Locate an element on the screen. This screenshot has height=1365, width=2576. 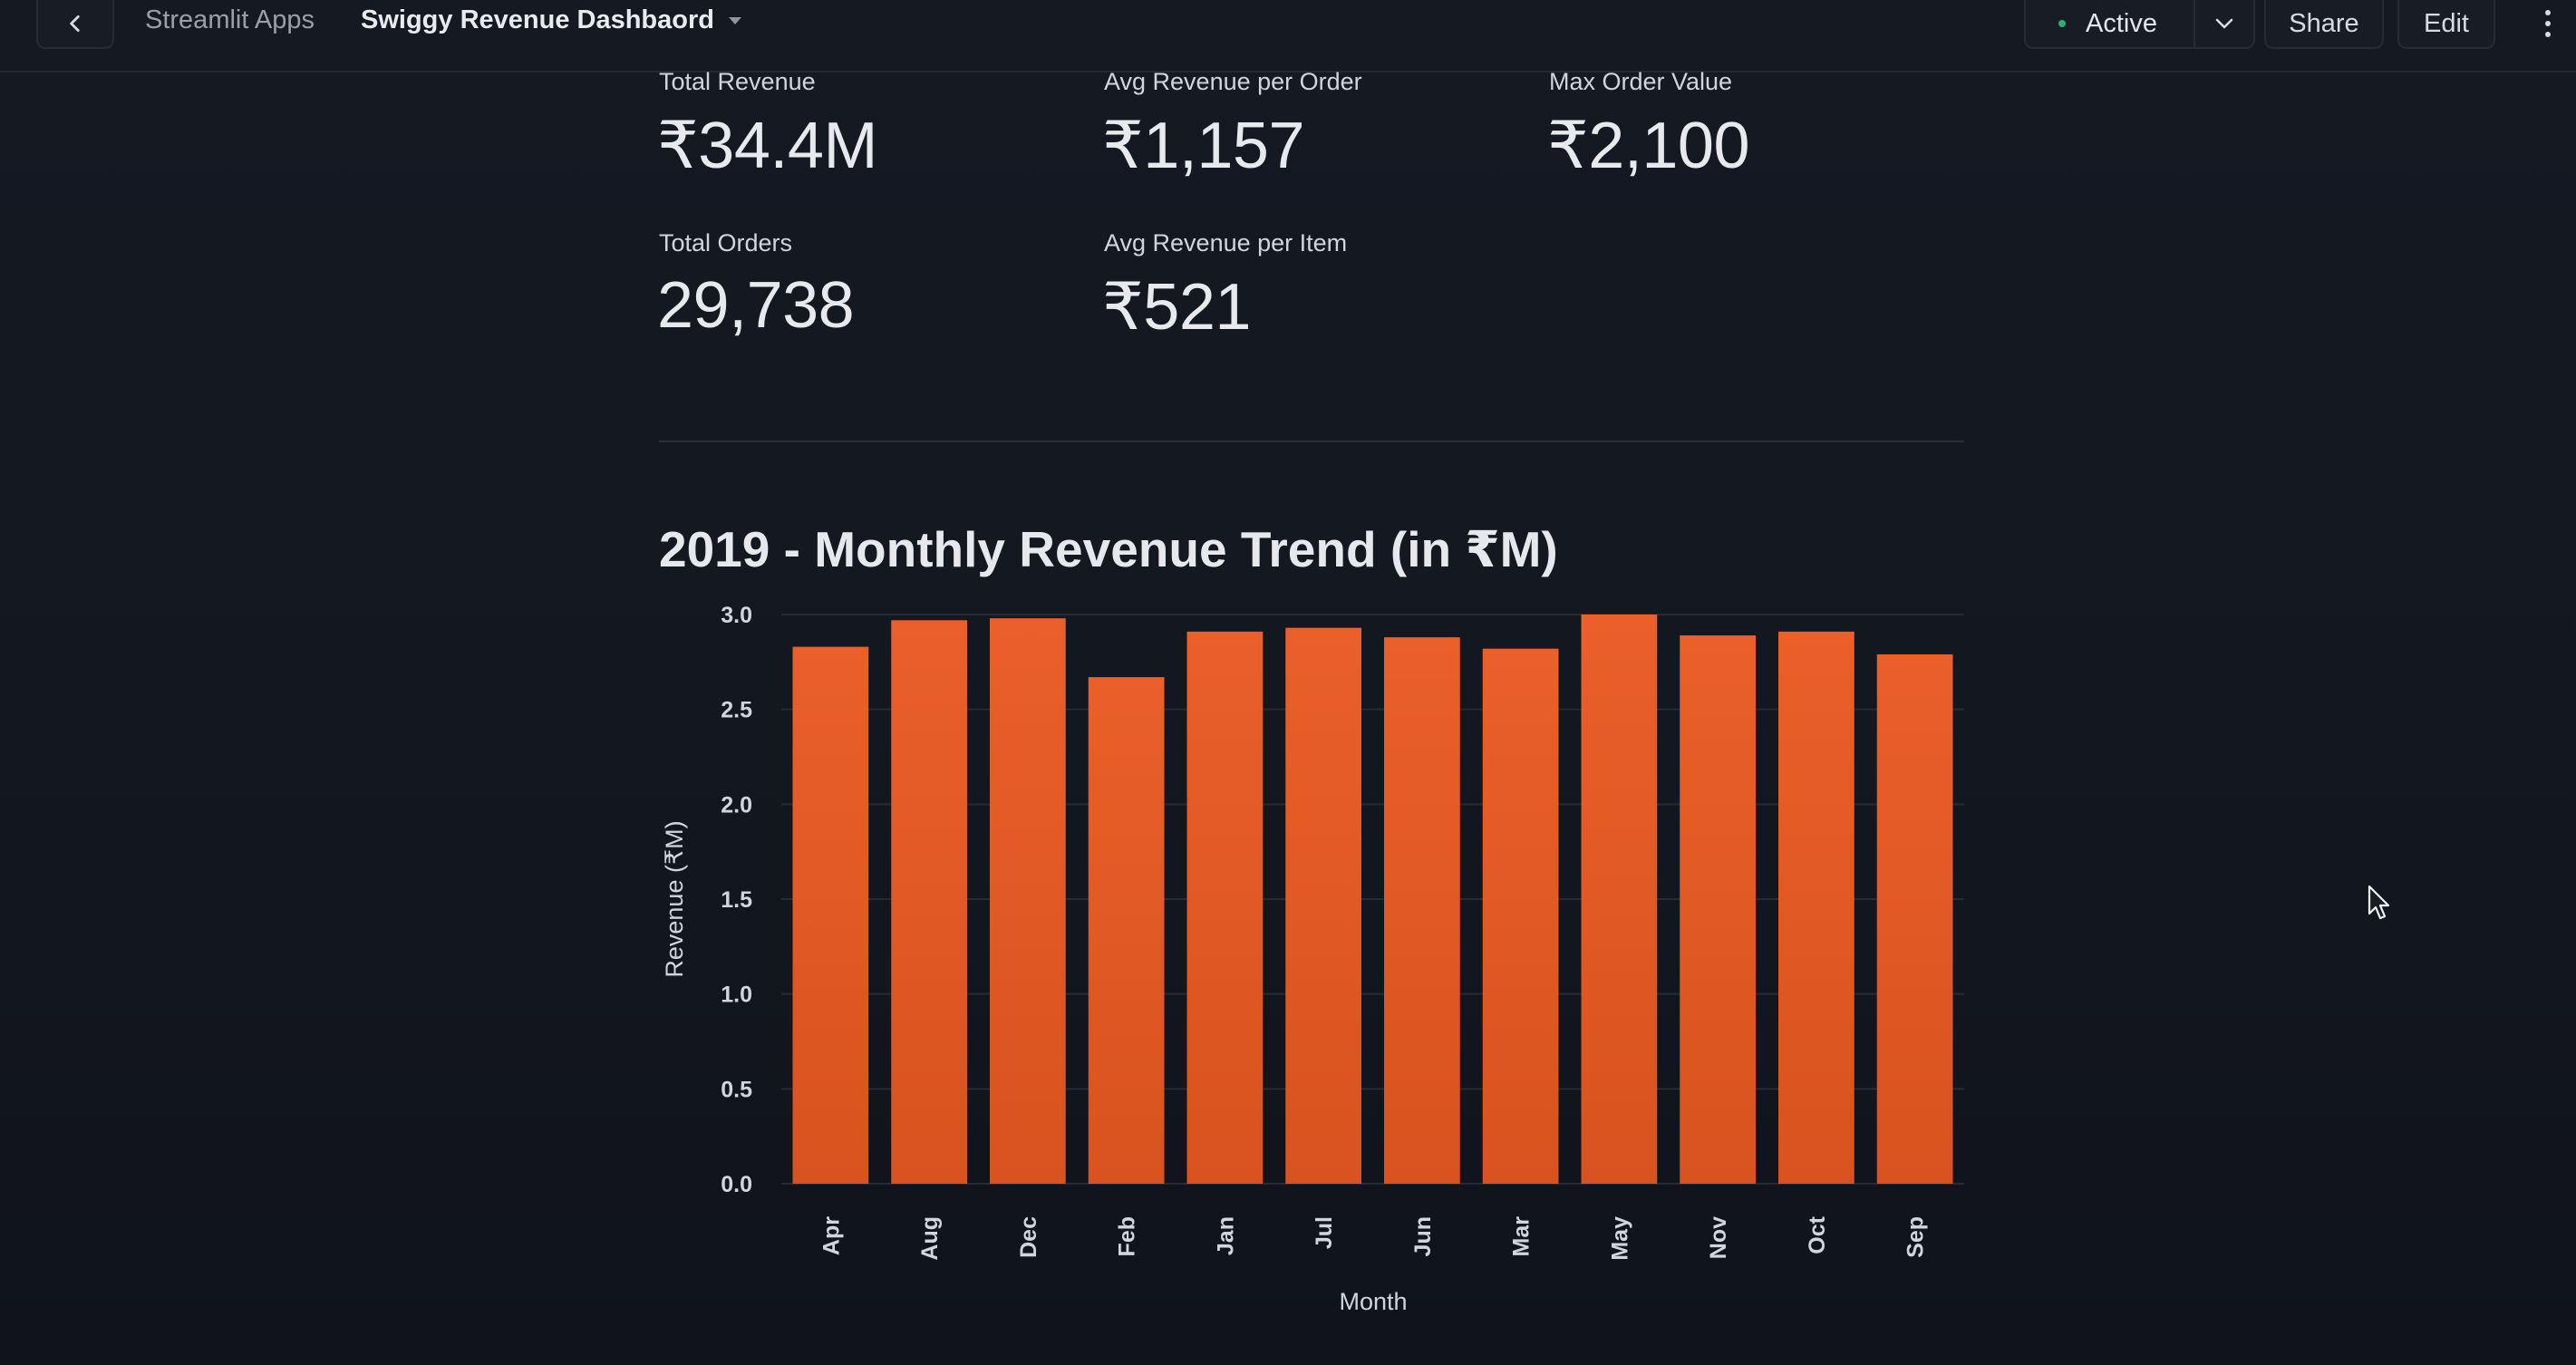
x-tick-label: Oct is located at coordinates (1817, 1234).